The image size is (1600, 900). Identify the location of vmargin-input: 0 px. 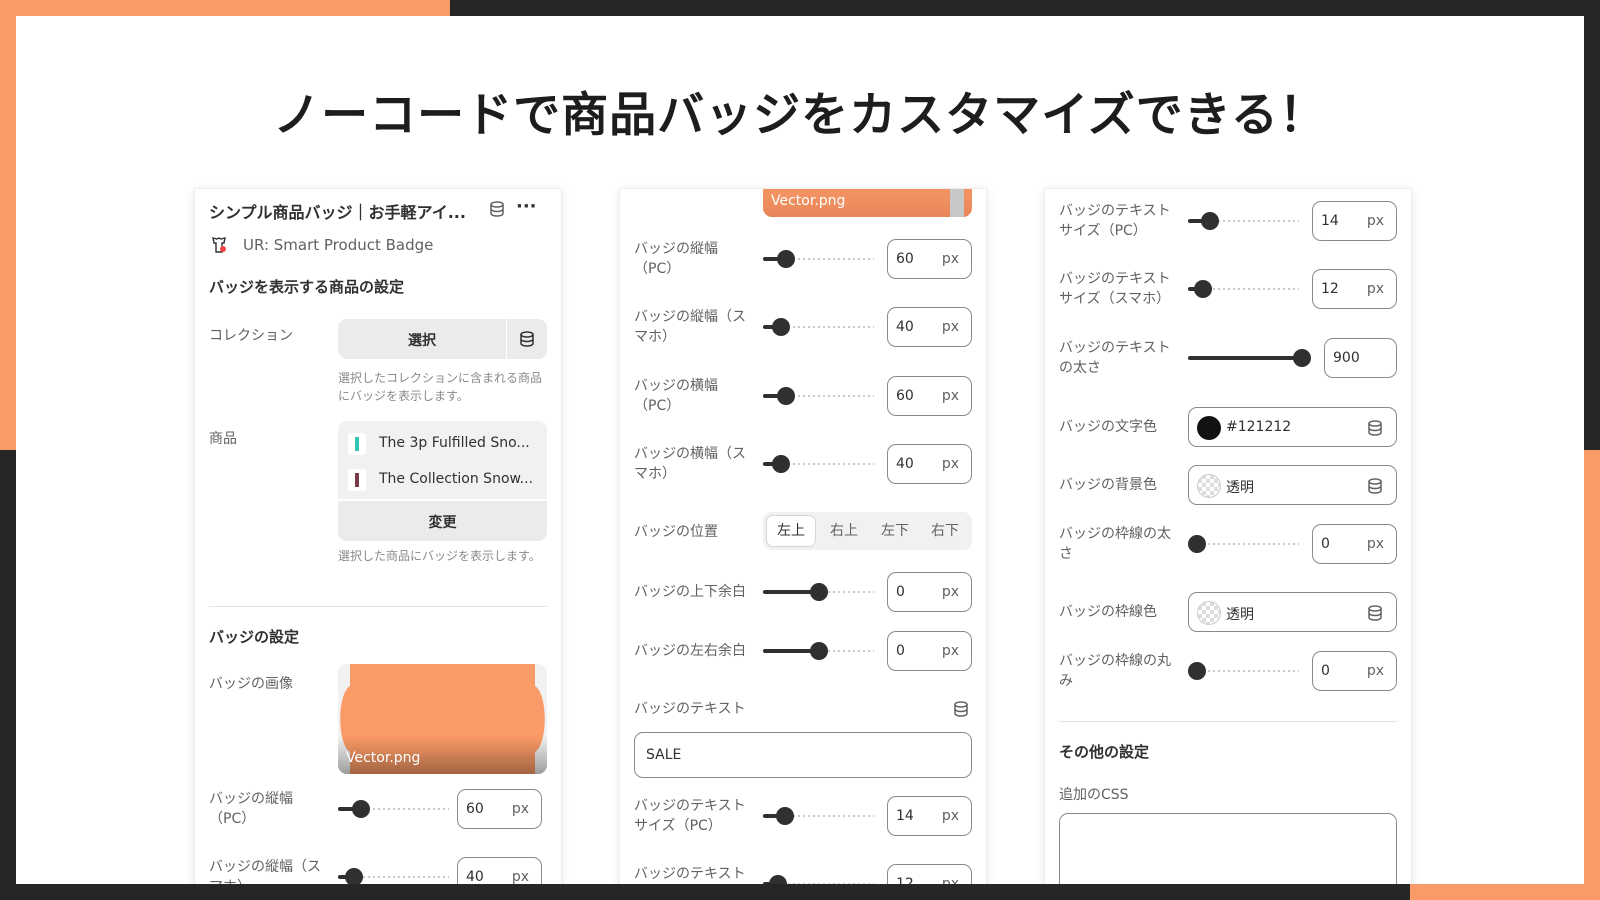
(929, 592).